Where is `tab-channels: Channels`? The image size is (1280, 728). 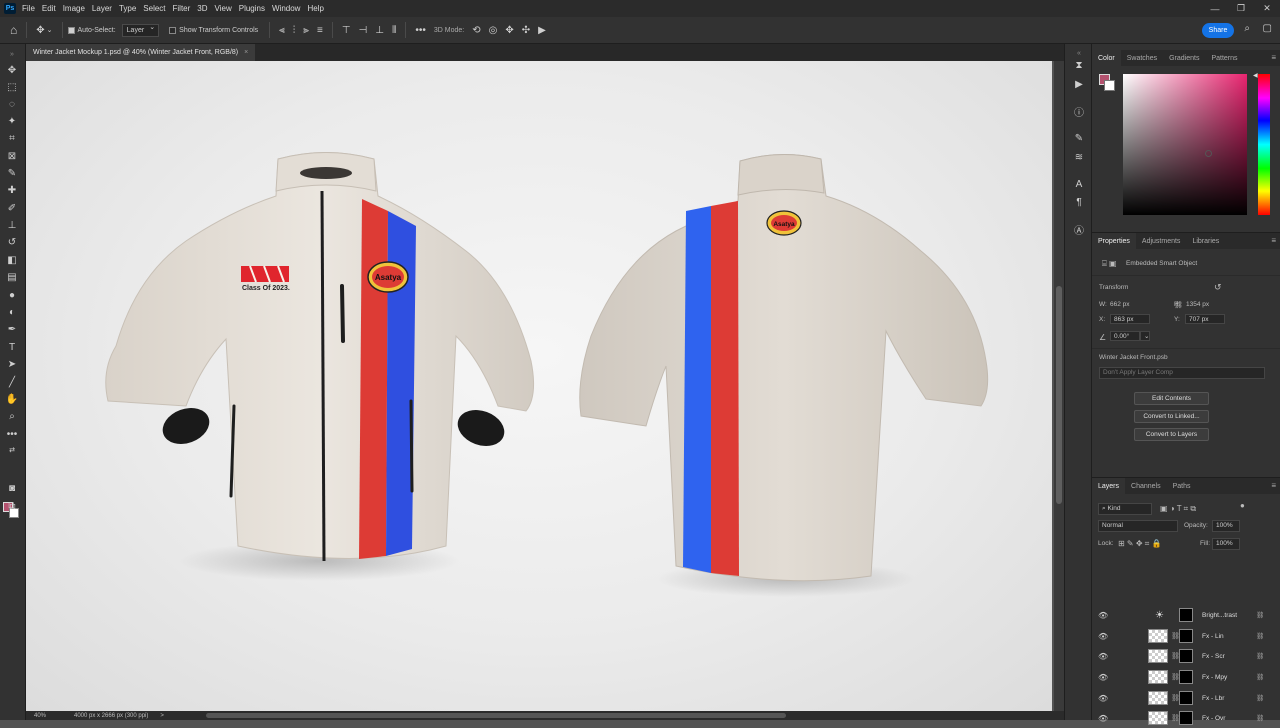
tab-channels: Channels is located at coordinates (1146, 486).